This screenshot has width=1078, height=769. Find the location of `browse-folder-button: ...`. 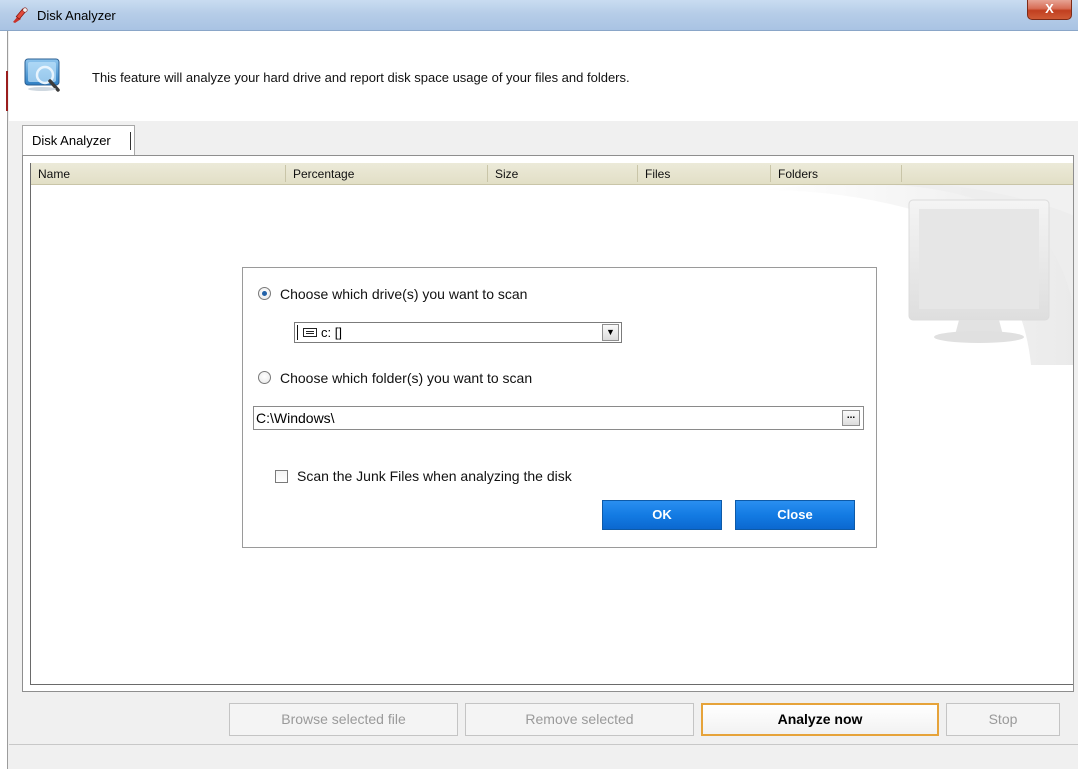

browse-folder-button: ... is located at coordinates (851, 418).